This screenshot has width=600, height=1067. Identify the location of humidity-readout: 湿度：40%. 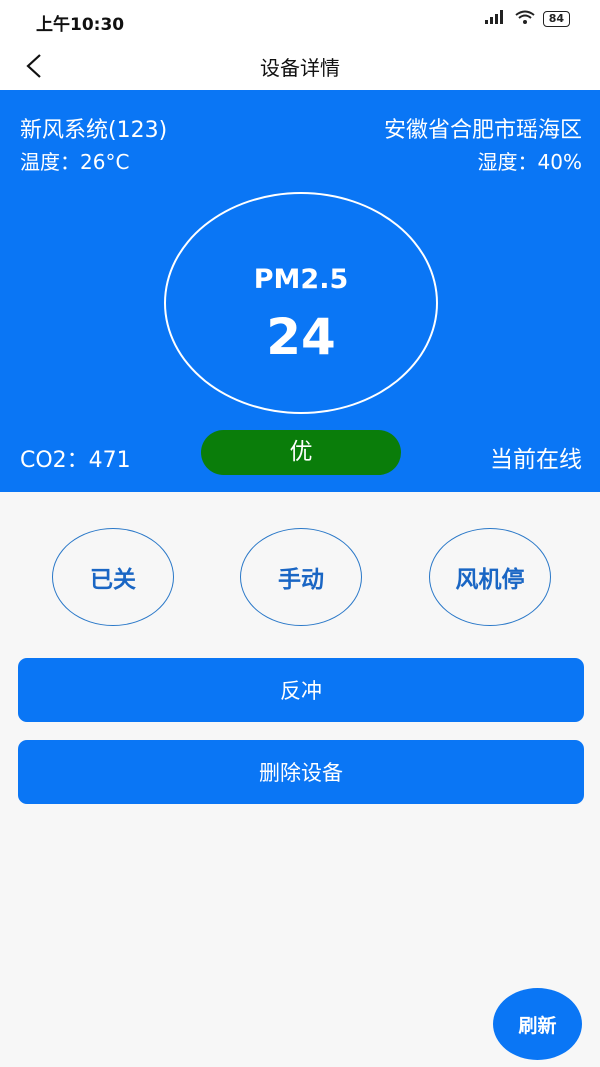
(529, 162).